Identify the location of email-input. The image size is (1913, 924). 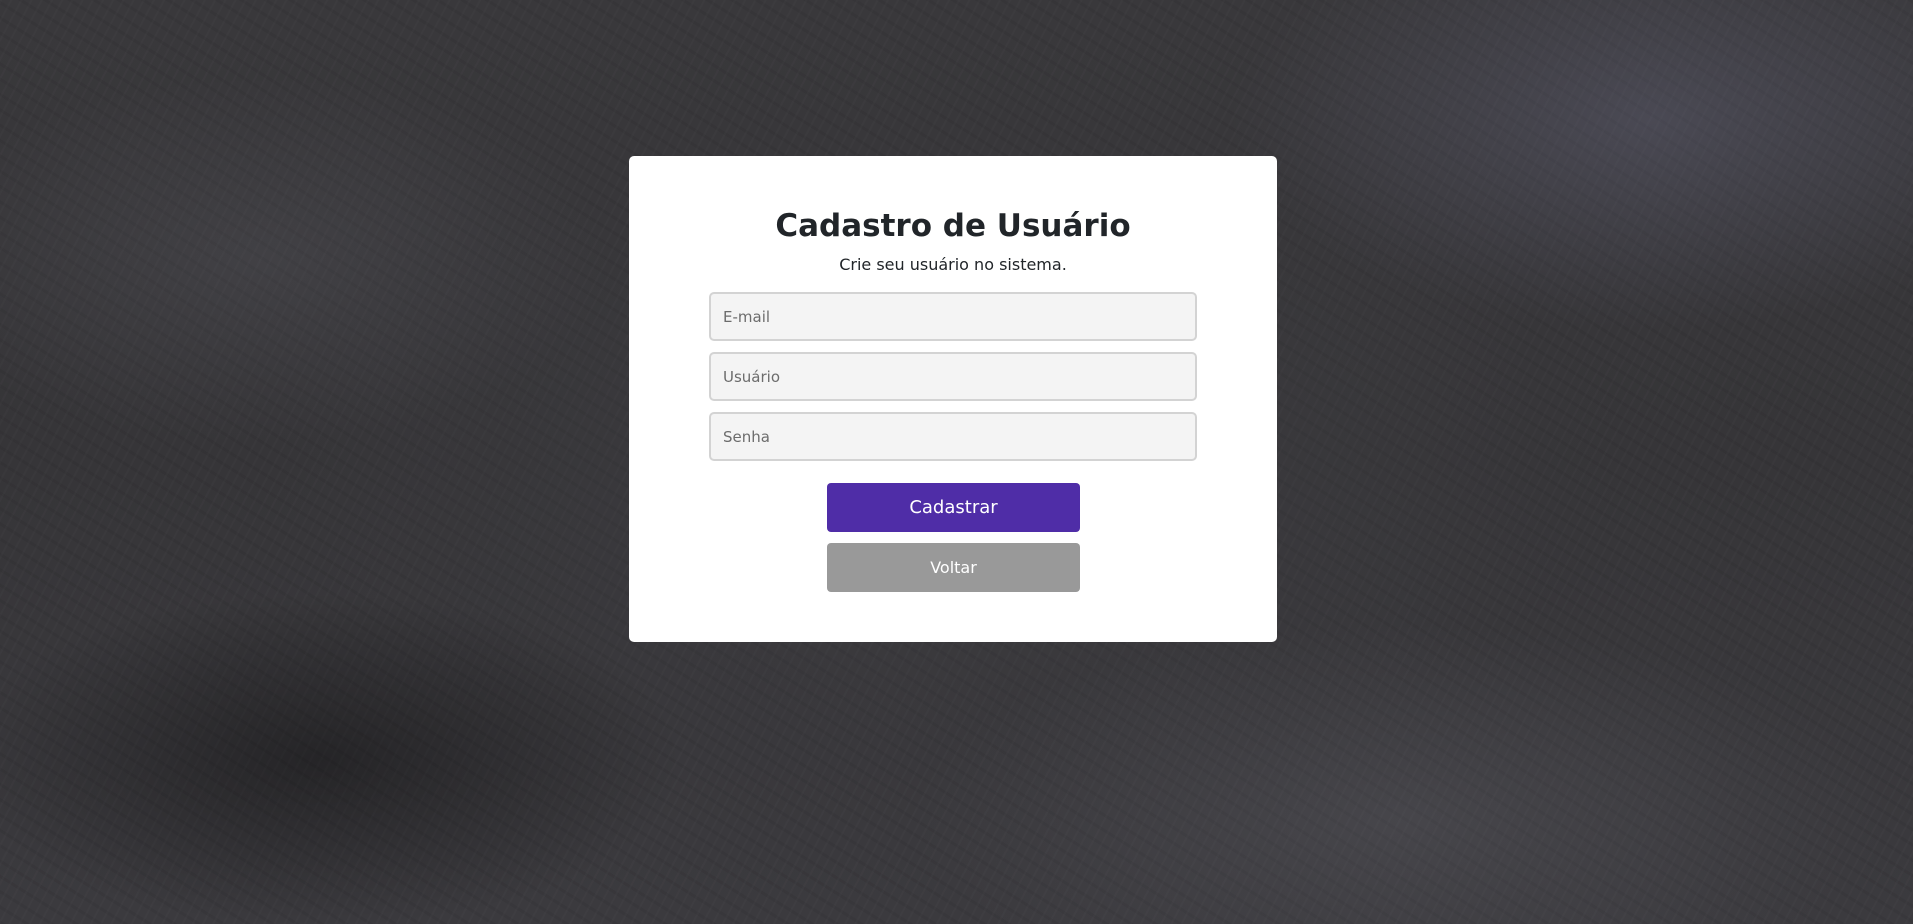
(953, 316).